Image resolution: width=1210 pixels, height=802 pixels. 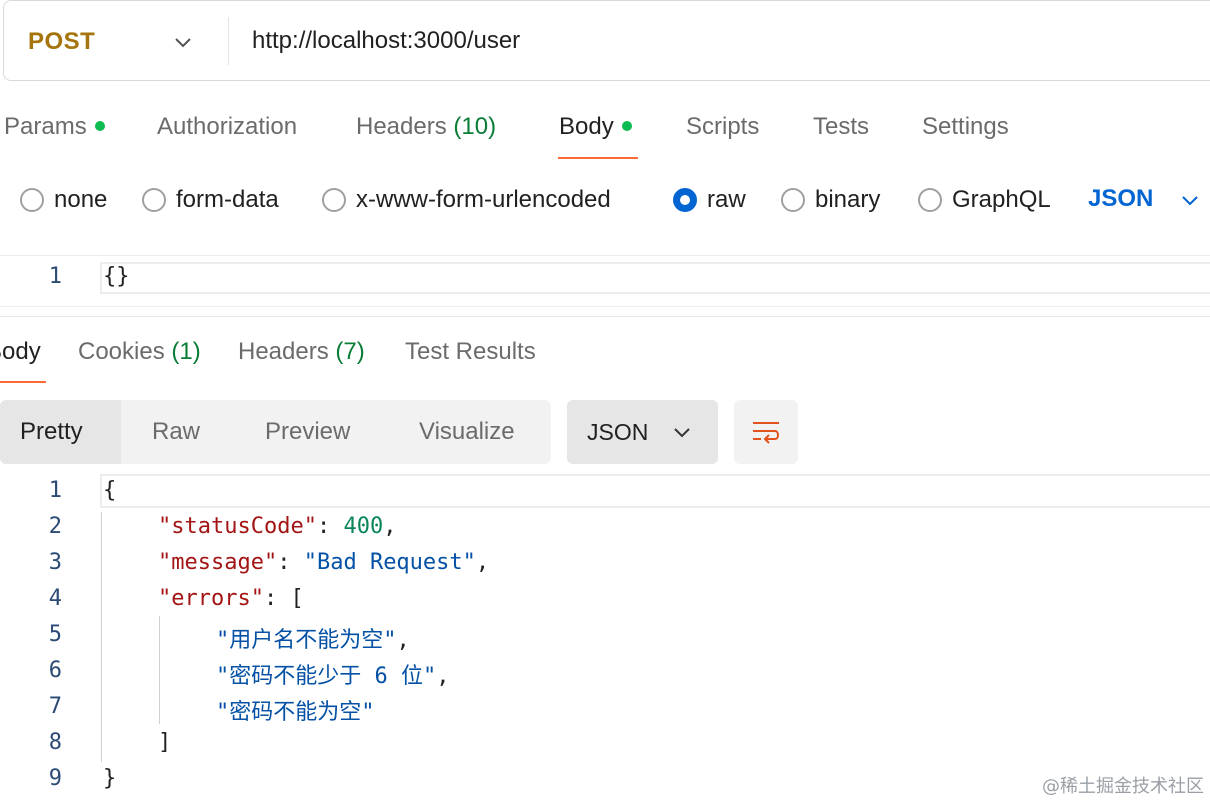 What do you see at coordinates (297, 598) in the screenshot?
I see `json-bracket: [` at bounding box center [297, 598].